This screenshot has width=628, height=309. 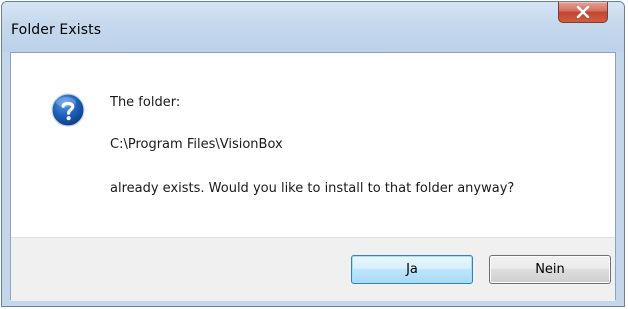 I want to click on close-button, so click(x=583, y=12).